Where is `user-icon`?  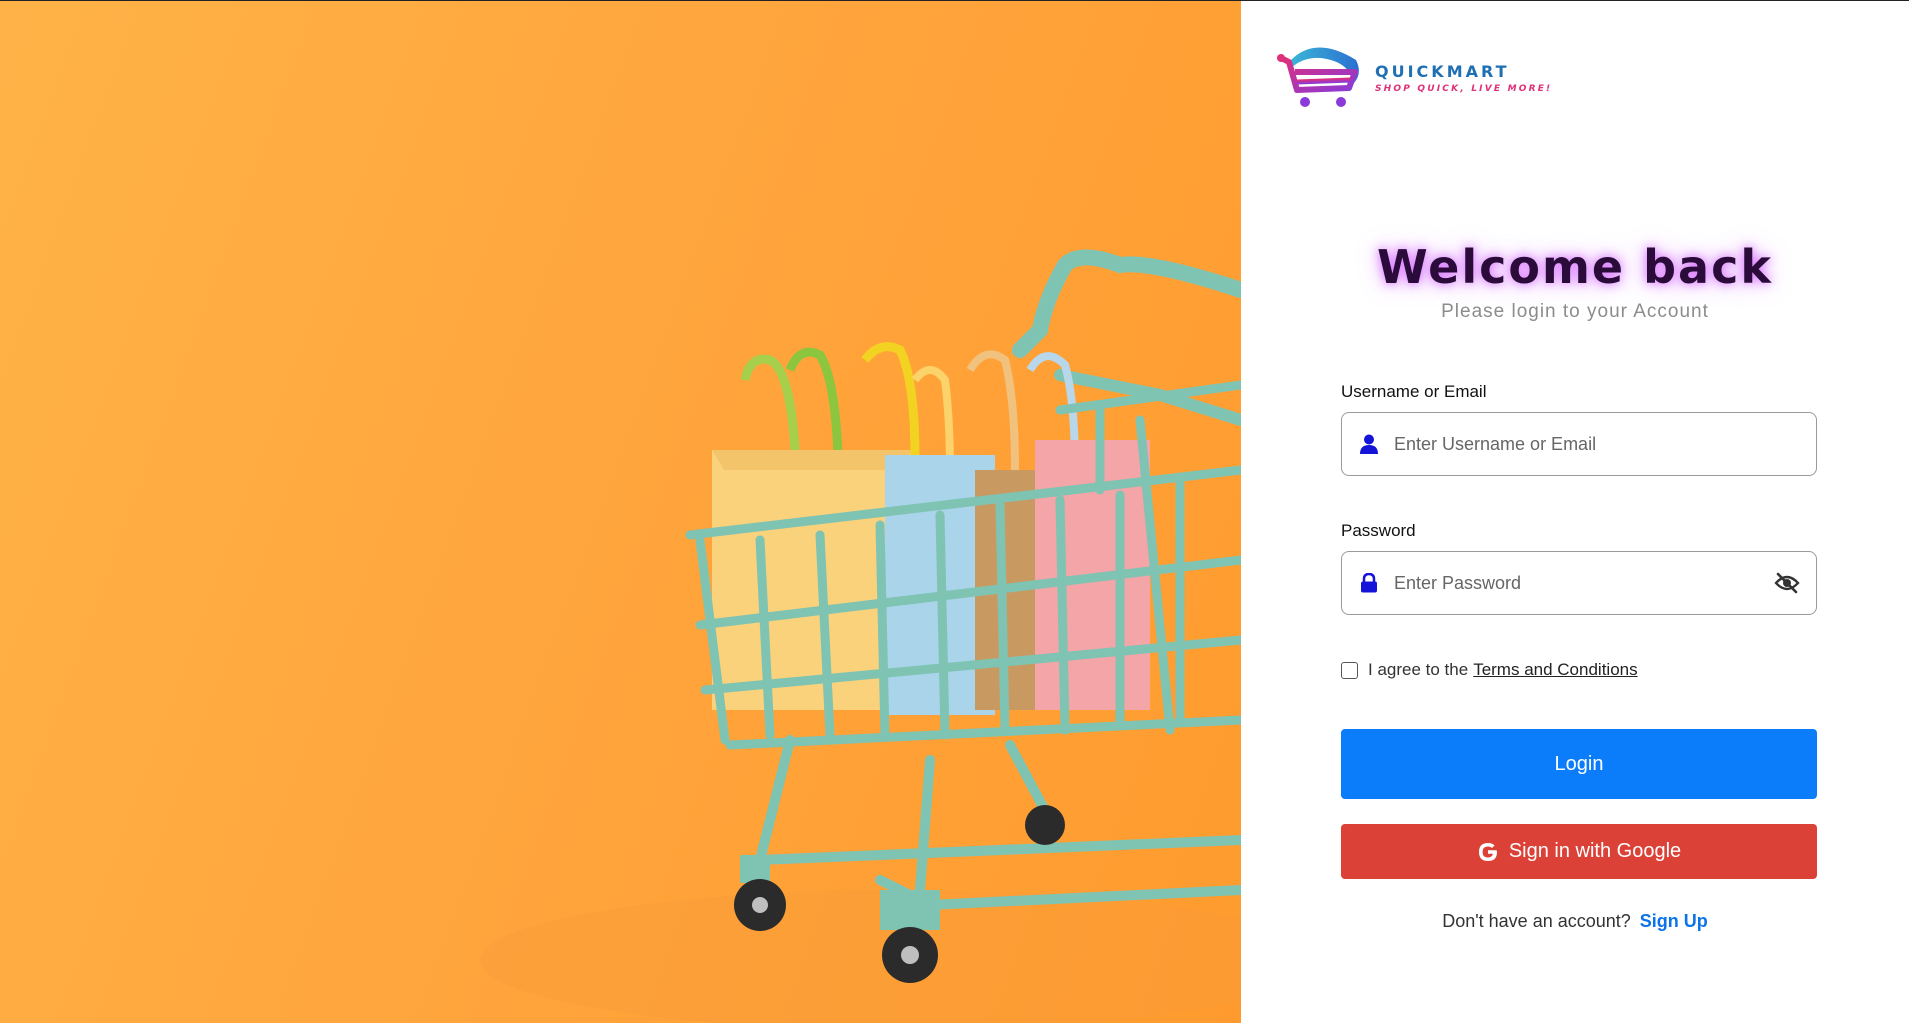
user-icon is located at coordinates (1369, 444).